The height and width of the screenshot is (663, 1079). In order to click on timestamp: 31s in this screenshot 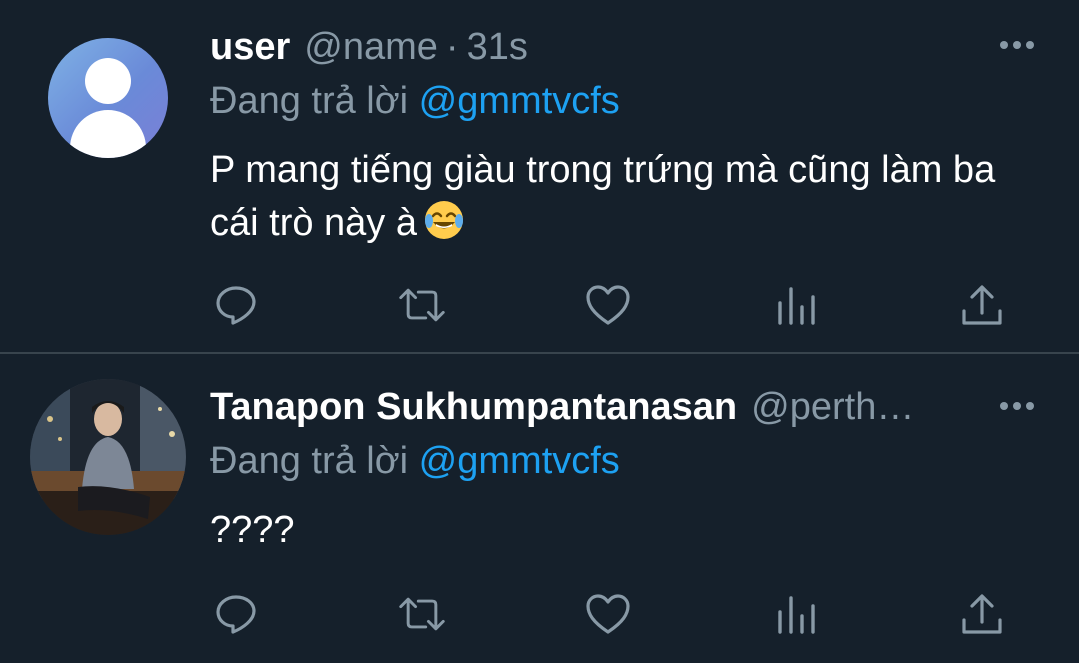, I will do `click(497, 47)`.